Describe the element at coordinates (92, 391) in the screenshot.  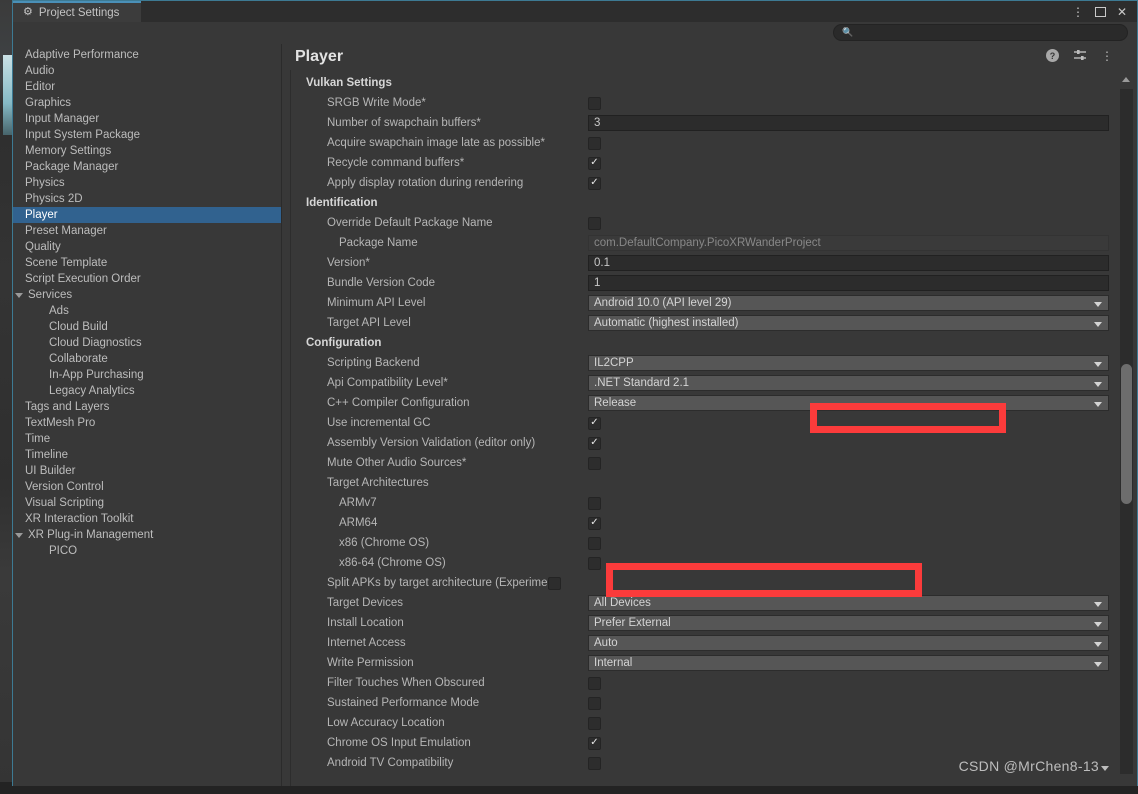
I see `sidebar-item-label: Legacy Analytics` at that location.